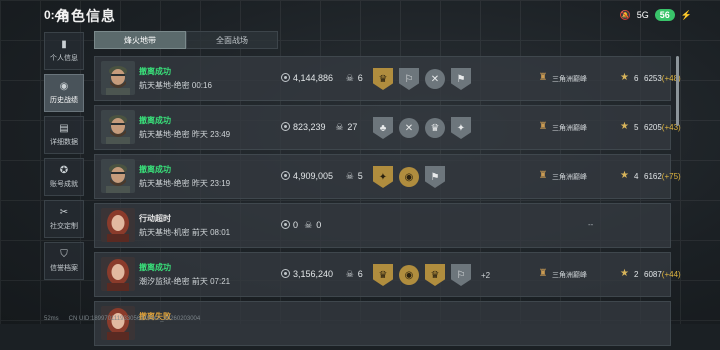 This screenshot has height=350, width=720. Describe the element at coordinates (155, 218) in the screenshot. I see `match-status: 行动超时` at that location.